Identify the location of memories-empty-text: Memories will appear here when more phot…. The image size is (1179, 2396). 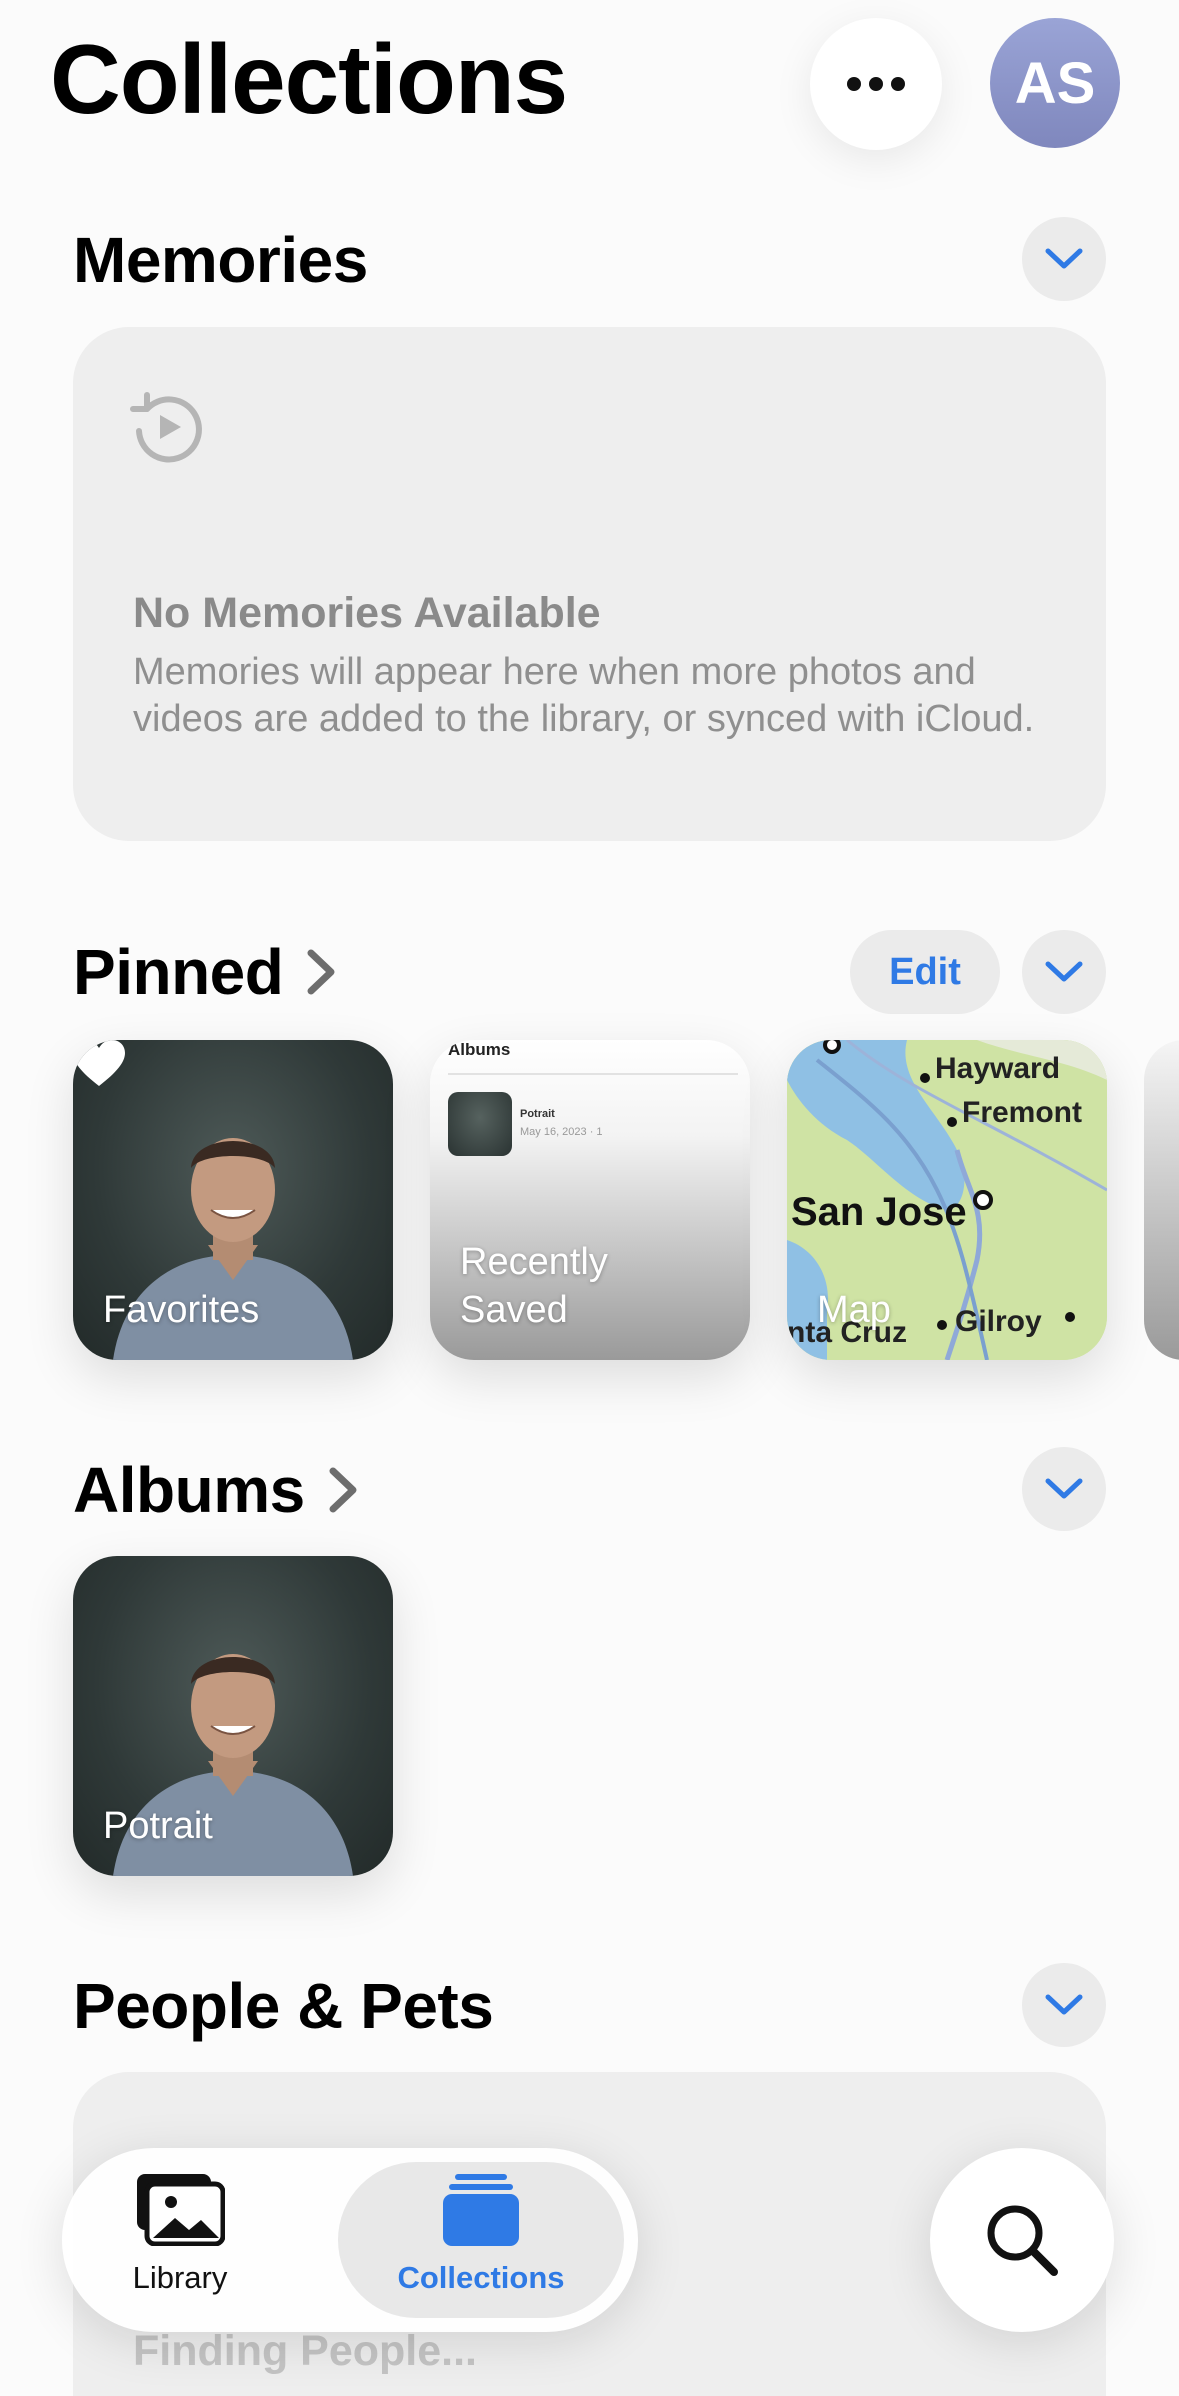
(584, 695).